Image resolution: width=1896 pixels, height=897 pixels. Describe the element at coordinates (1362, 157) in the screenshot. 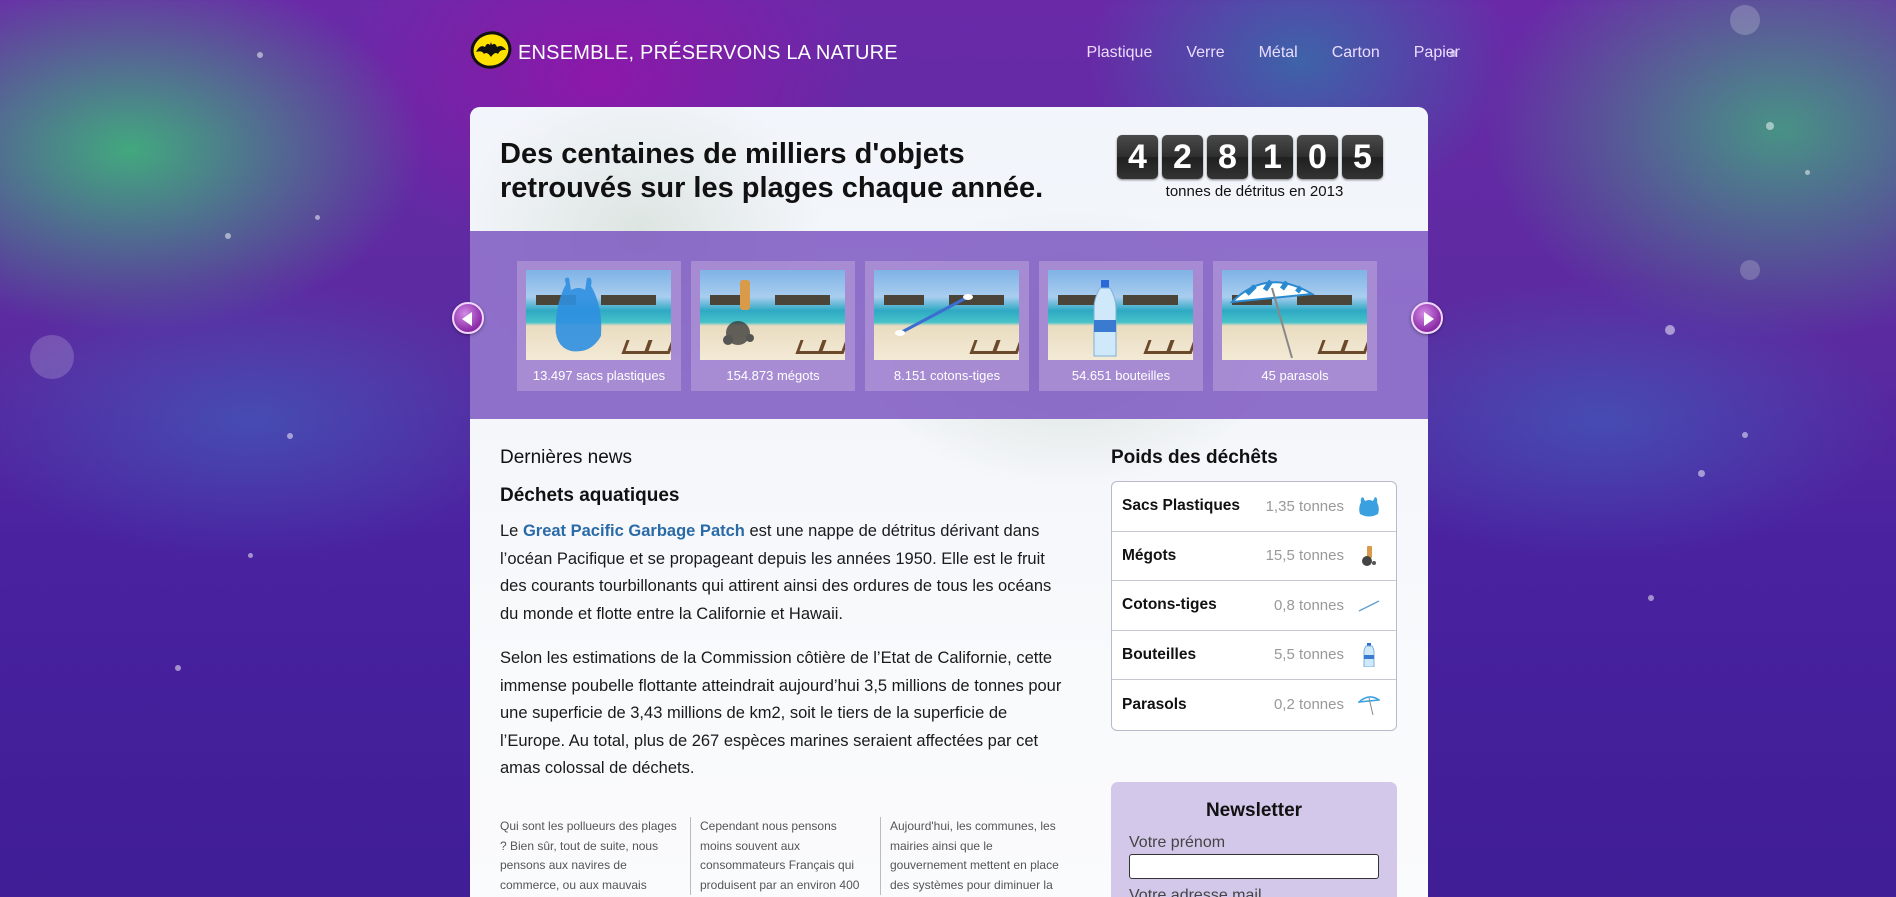

I see `counter-digit: 5` at that location.